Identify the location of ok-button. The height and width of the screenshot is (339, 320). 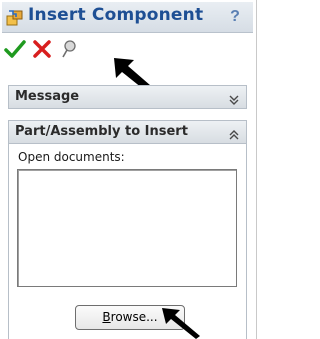
(16, 50).